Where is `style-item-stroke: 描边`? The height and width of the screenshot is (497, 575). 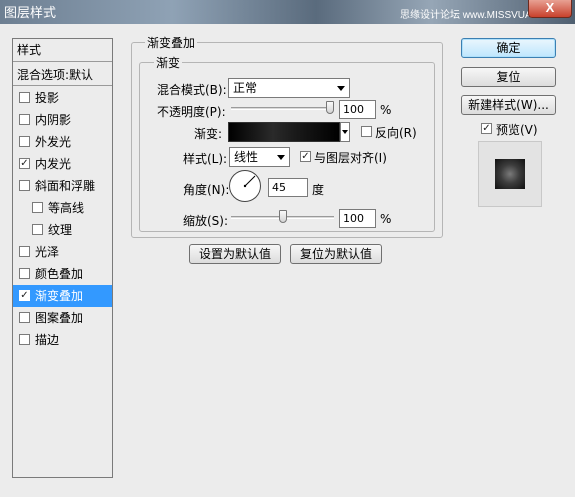 style-item-stroke: 描边 is located at coordinates (62, 340).